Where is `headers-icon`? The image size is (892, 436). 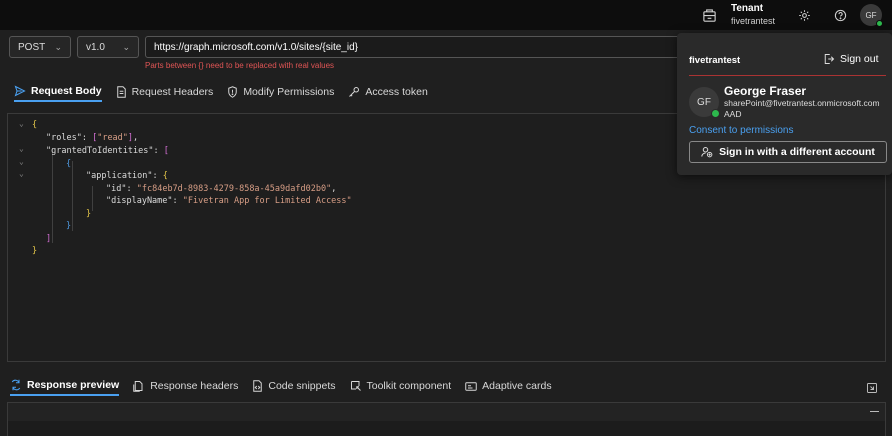
headers-icon is located at coordinates (138, 386).